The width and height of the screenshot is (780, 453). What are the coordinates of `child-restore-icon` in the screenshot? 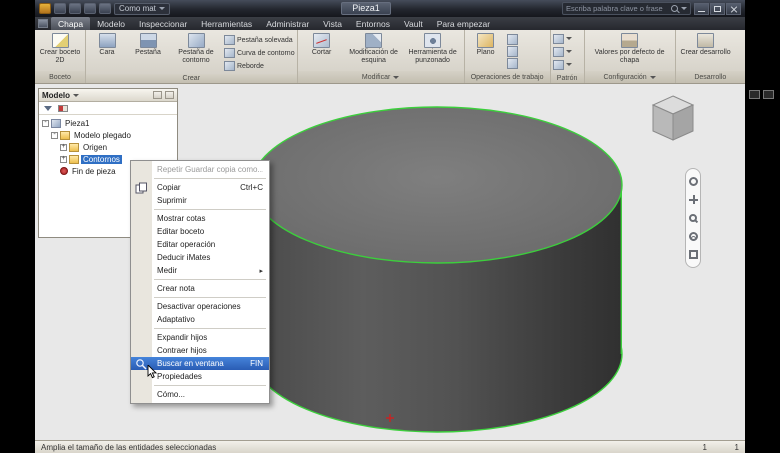 It's located at (768, 94).